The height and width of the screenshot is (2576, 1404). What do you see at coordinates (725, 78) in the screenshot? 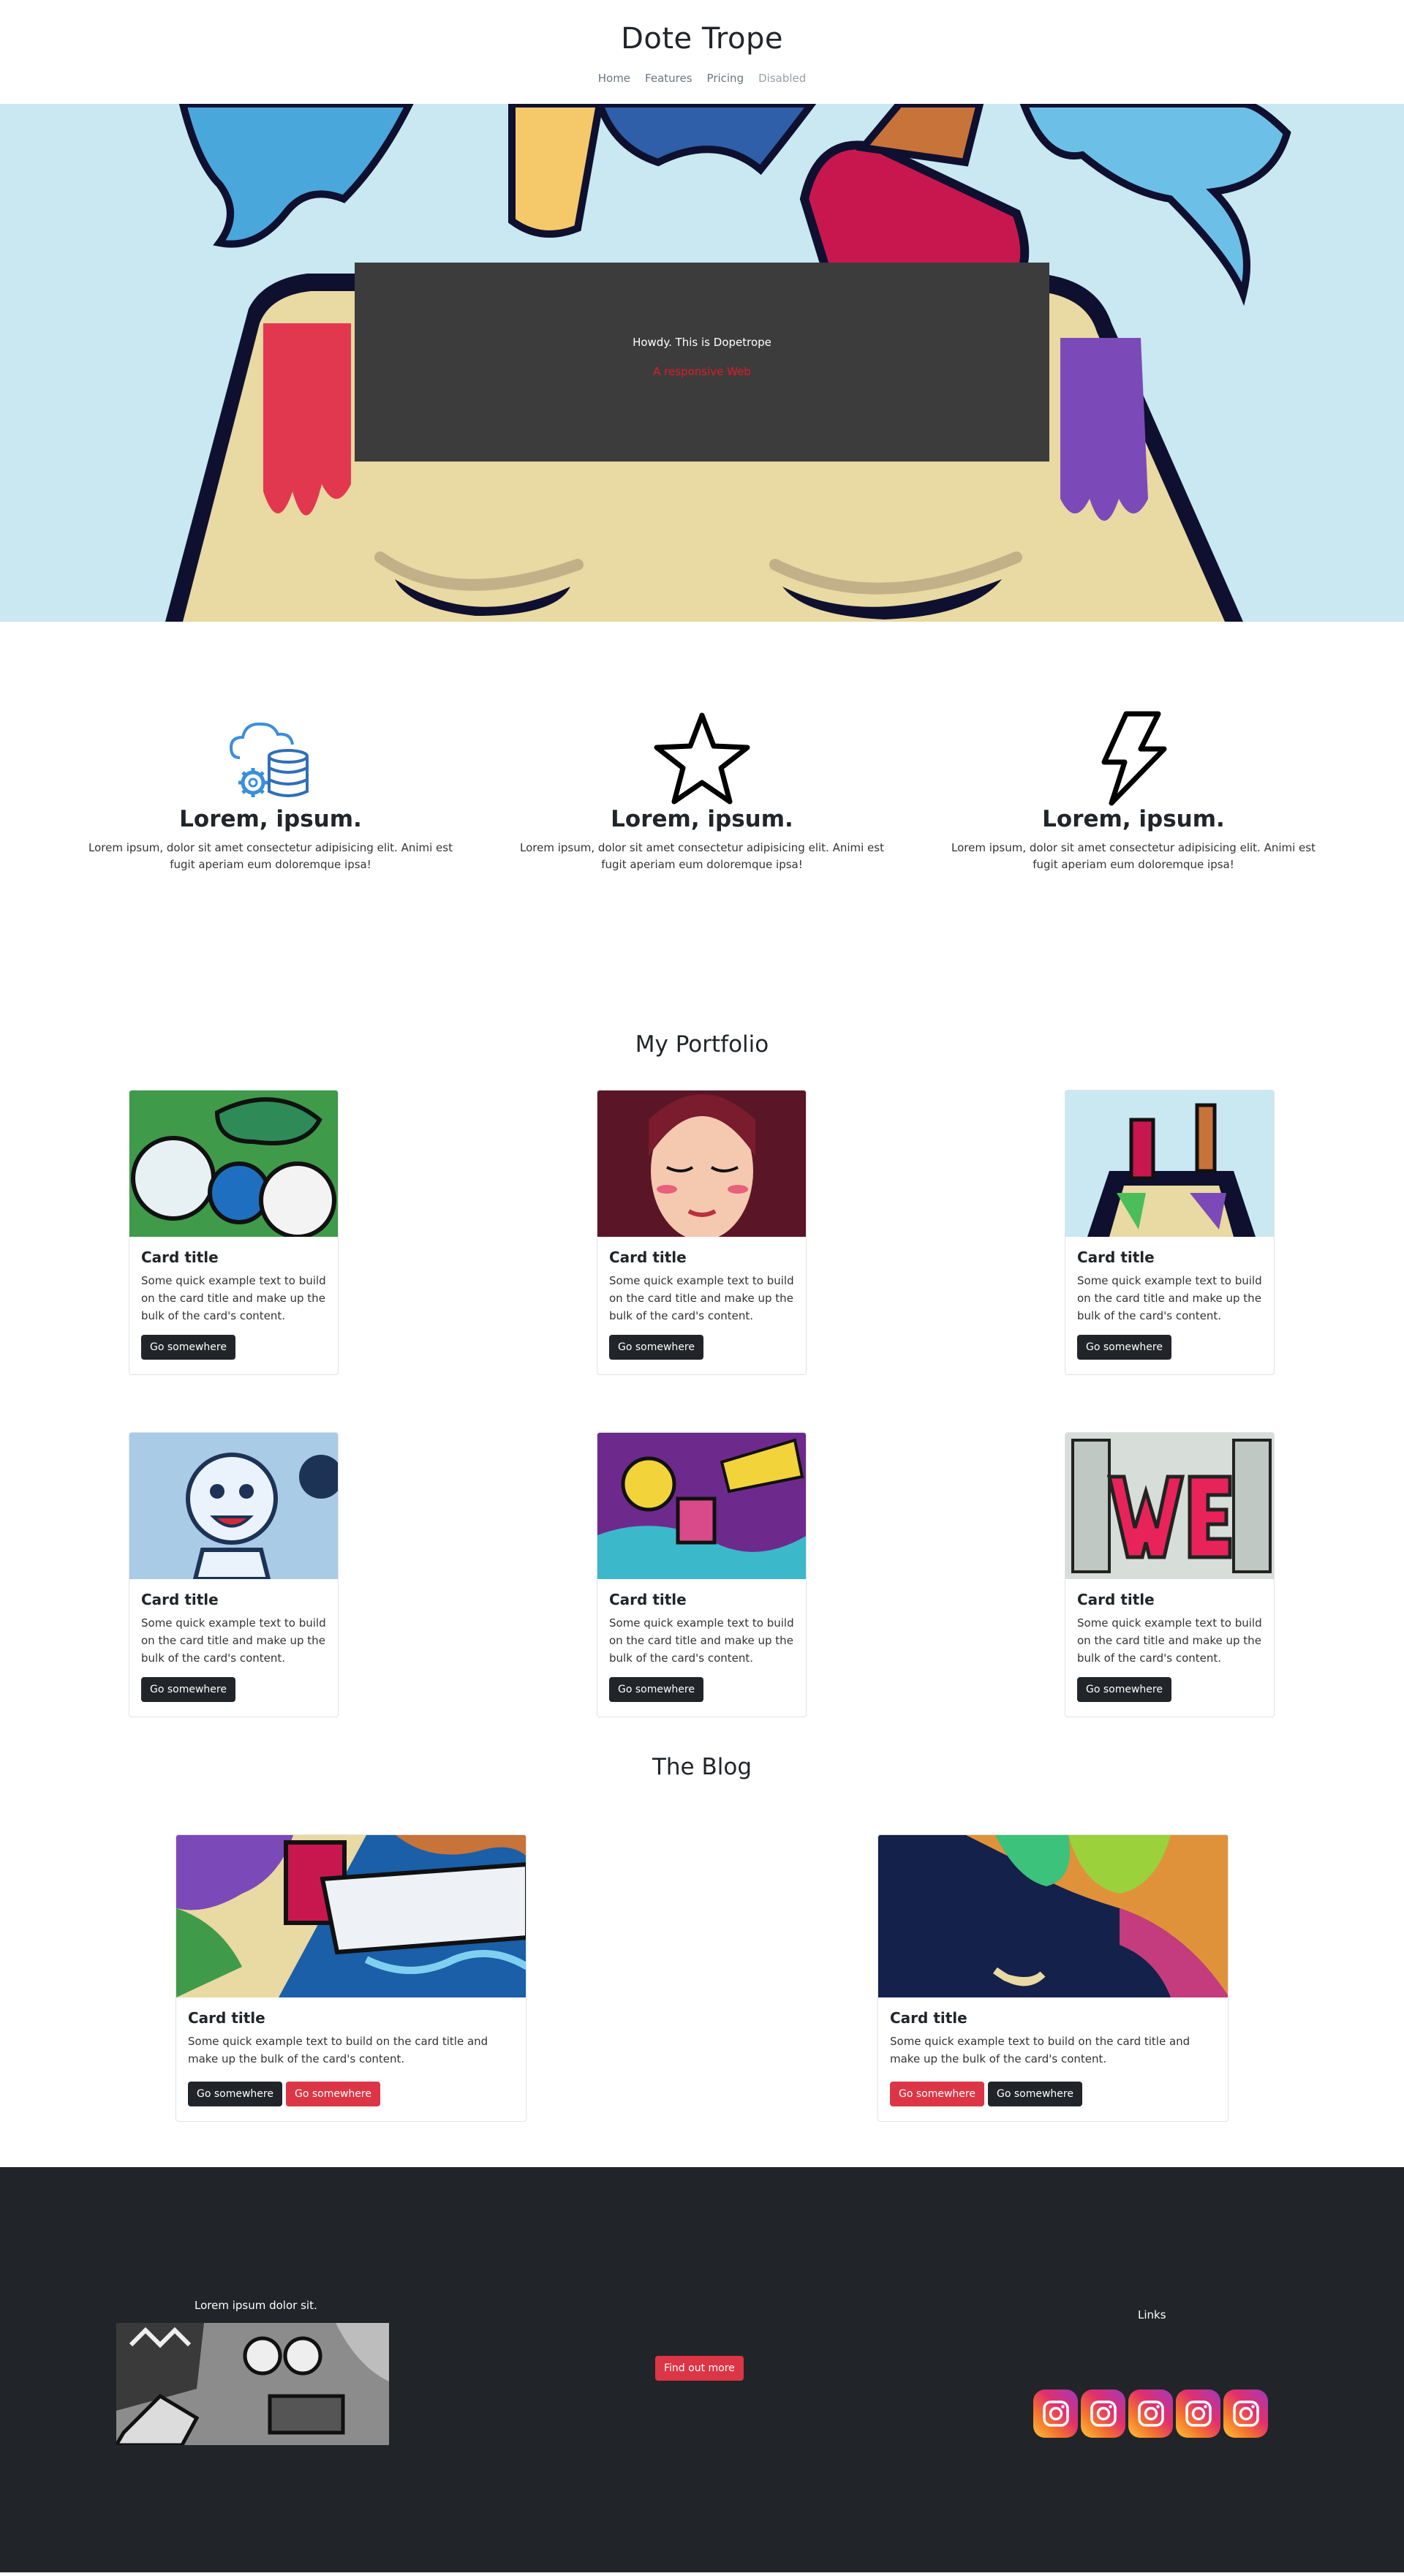
I see `nav-pricing: Pricing` at bounding box center [725, 78].